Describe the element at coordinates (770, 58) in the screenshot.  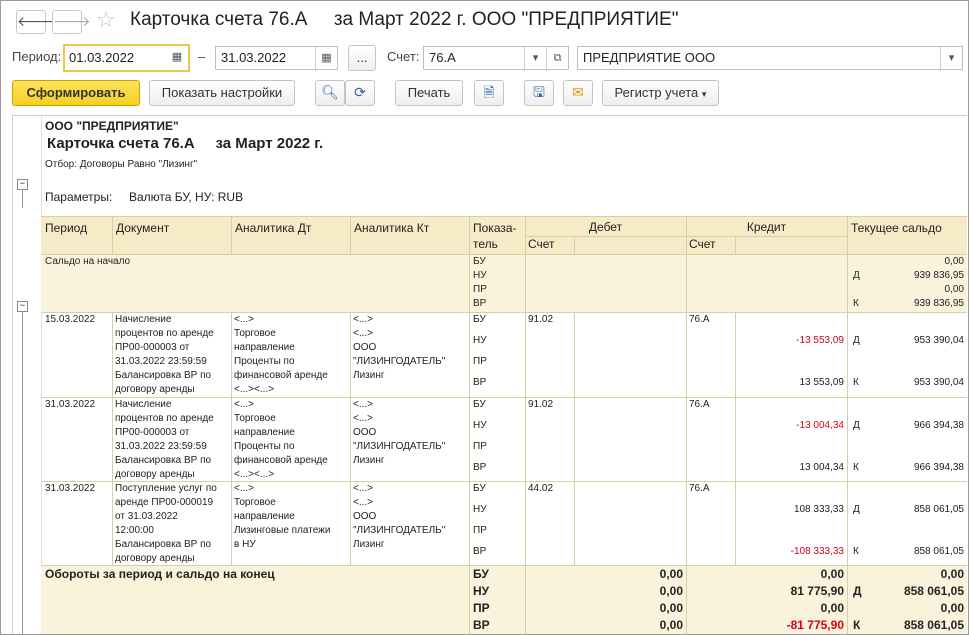
I see `organization-field: ПРЕДПРИЯТИЕ ООО ▾` at that location.